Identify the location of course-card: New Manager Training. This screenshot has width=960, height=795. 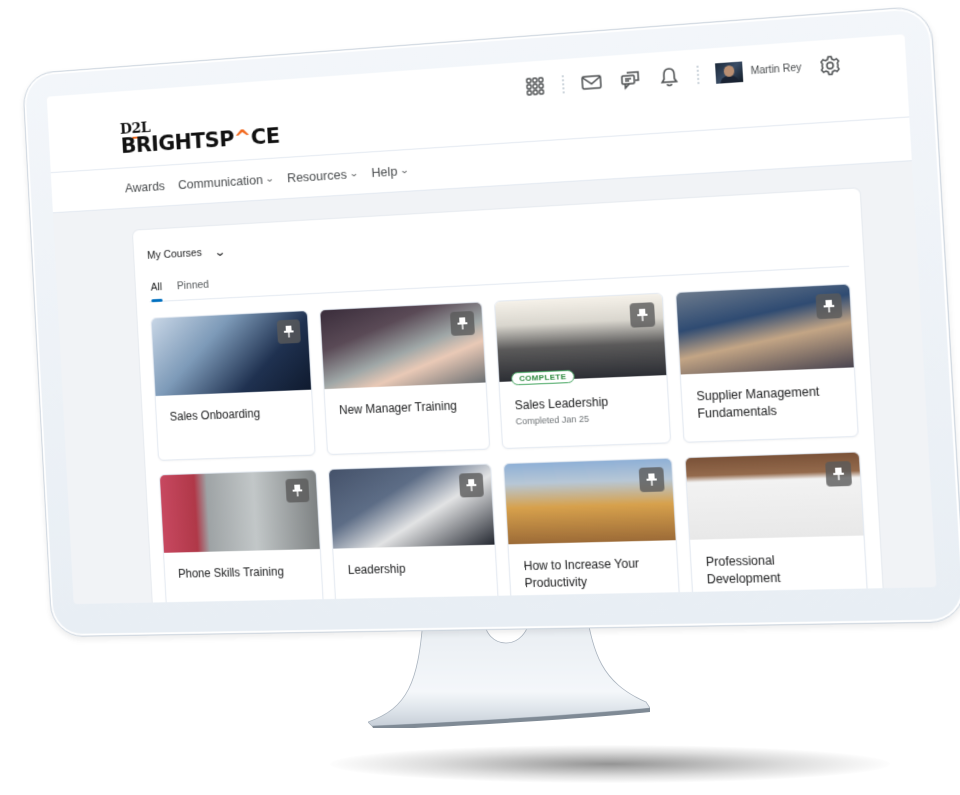
(405, 378).